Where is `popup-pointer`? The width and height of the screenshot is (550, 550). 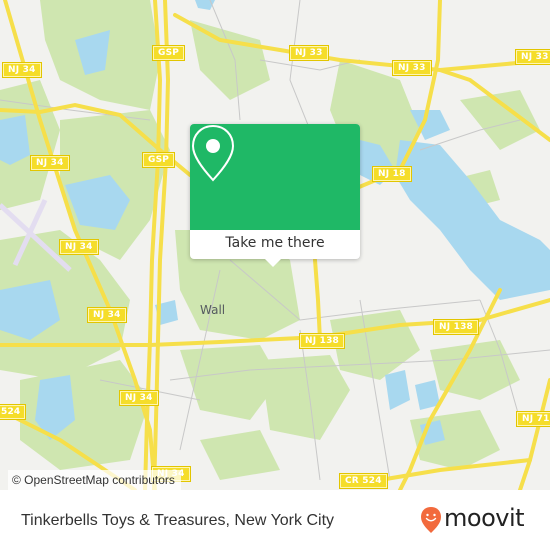
popup-pointer is located at coordinates (273, 263).